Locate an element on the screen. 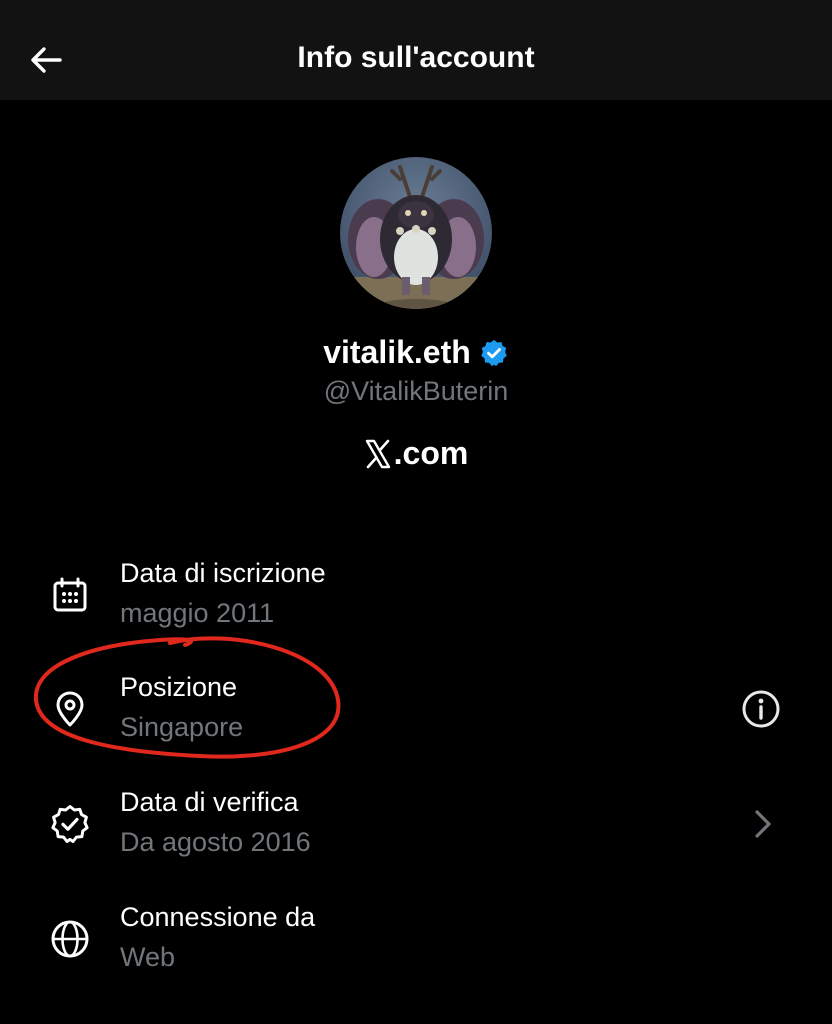 This screenshot has height=1024, width=832. row-label: Connessione da is located at coordinates (218, 917).